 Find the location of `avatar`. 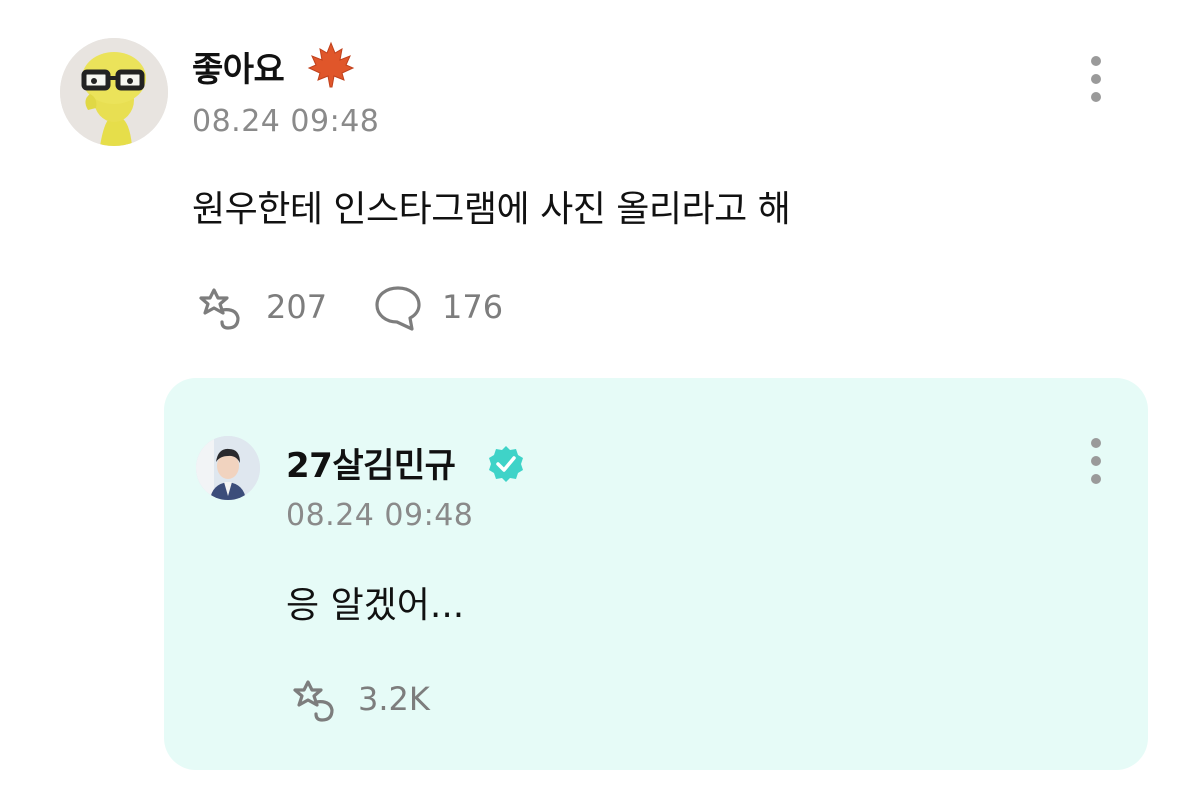

avatar is located at coordinates (114, 92).